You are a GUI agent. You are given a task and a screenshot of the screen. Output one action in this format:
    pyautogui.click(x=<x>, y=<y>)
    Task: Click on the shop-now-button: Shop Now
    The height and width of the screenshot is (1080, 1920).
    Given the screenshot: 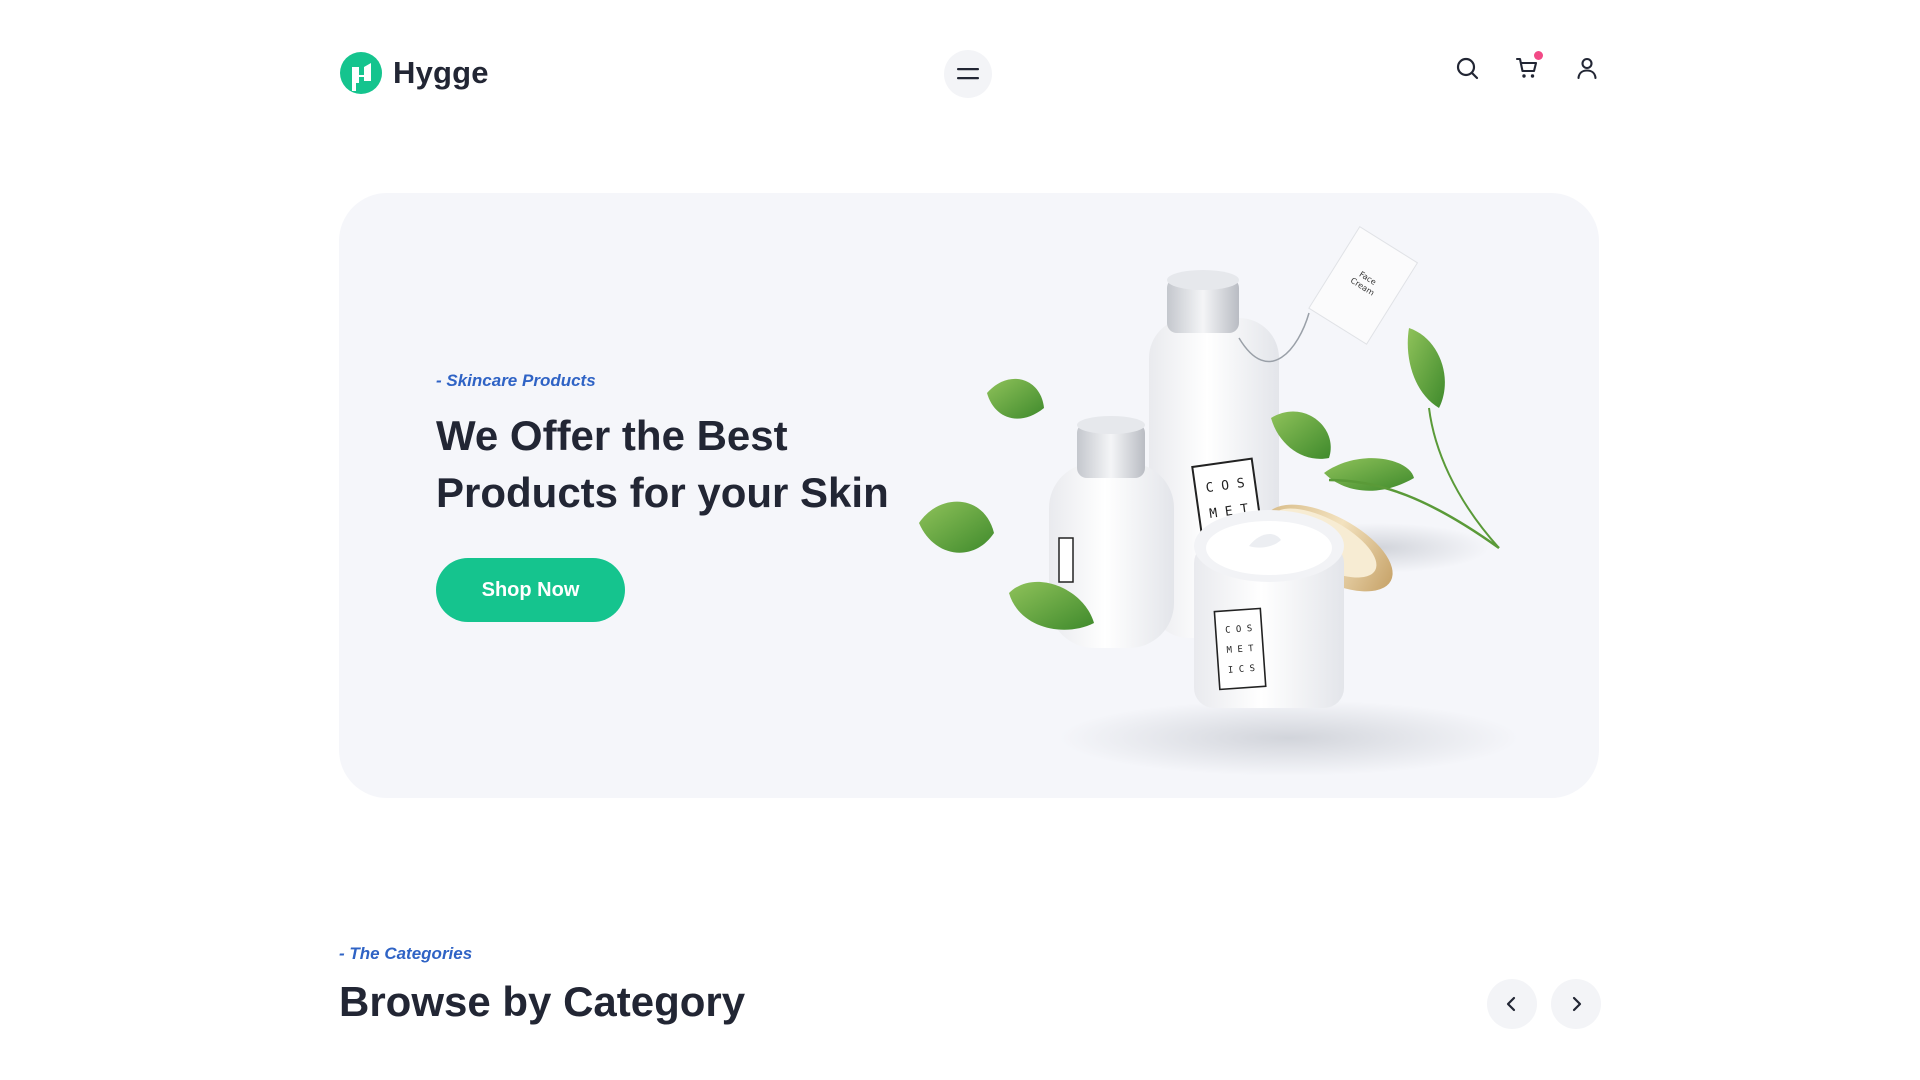 What is the action you would take?
    pyautogui.click(x=530, y=590)
    